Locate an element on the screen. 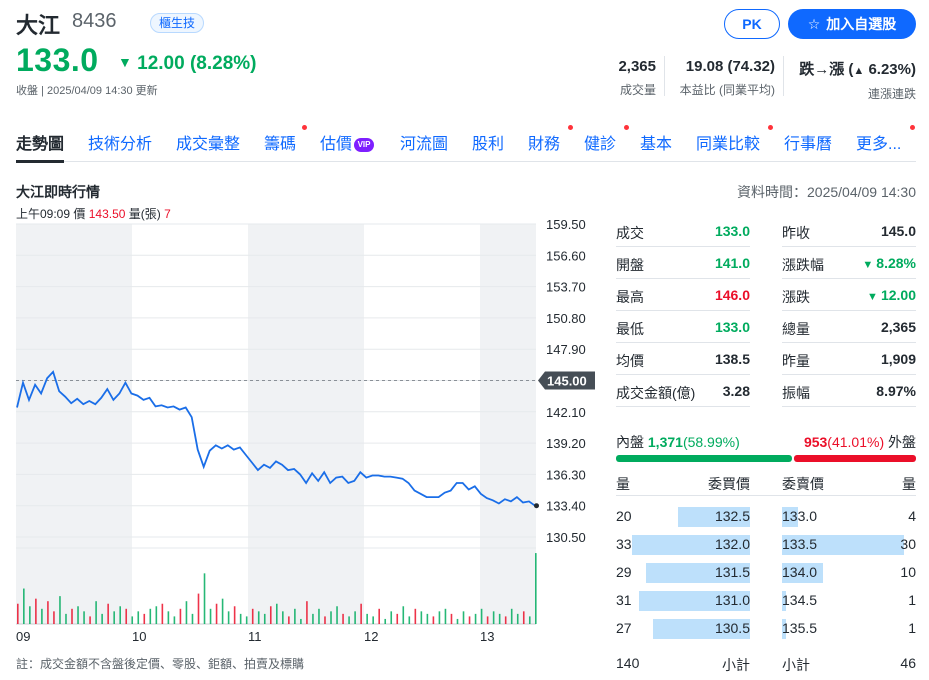 The image size is (929, 680). outer-value: 953 is located at coordinates (815, 442).